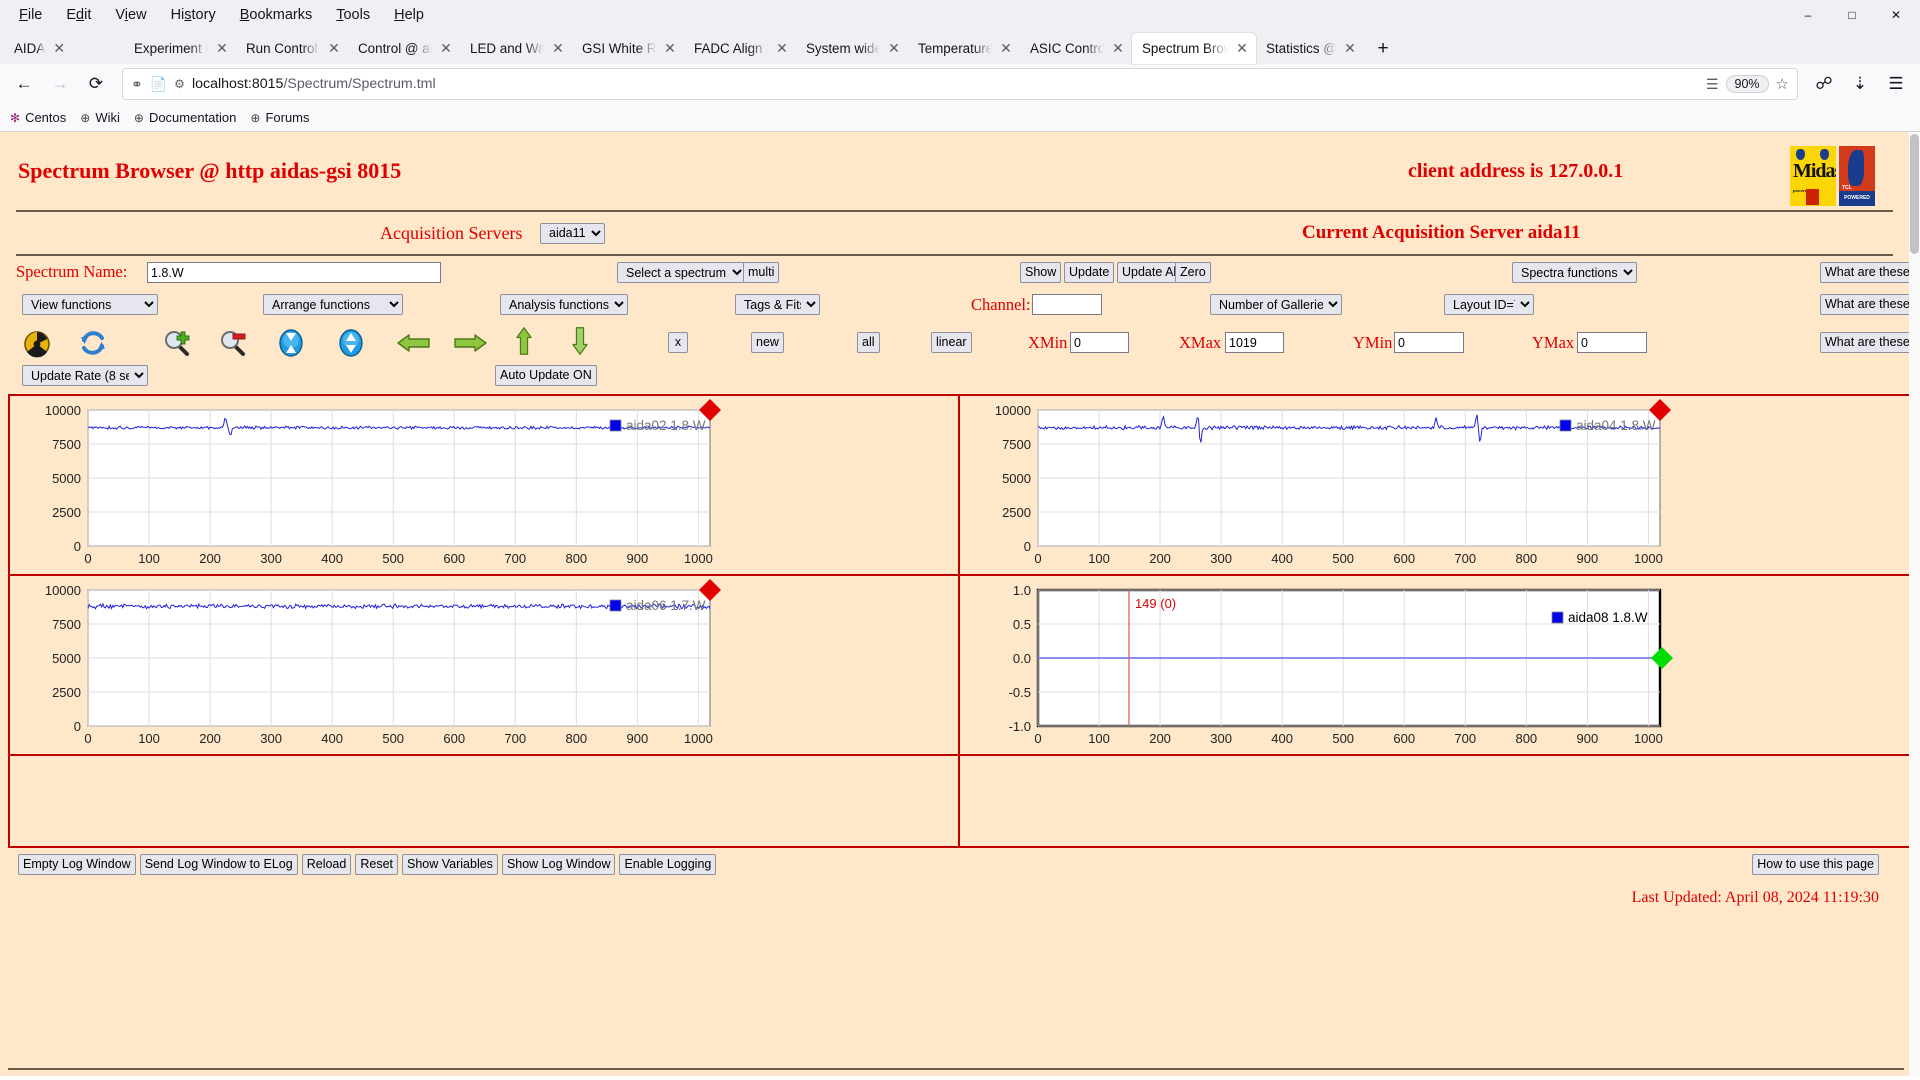 The width and height of the screenshot is (1920, 1080). I want to click on arrow-left-icon, so click(414, 343).